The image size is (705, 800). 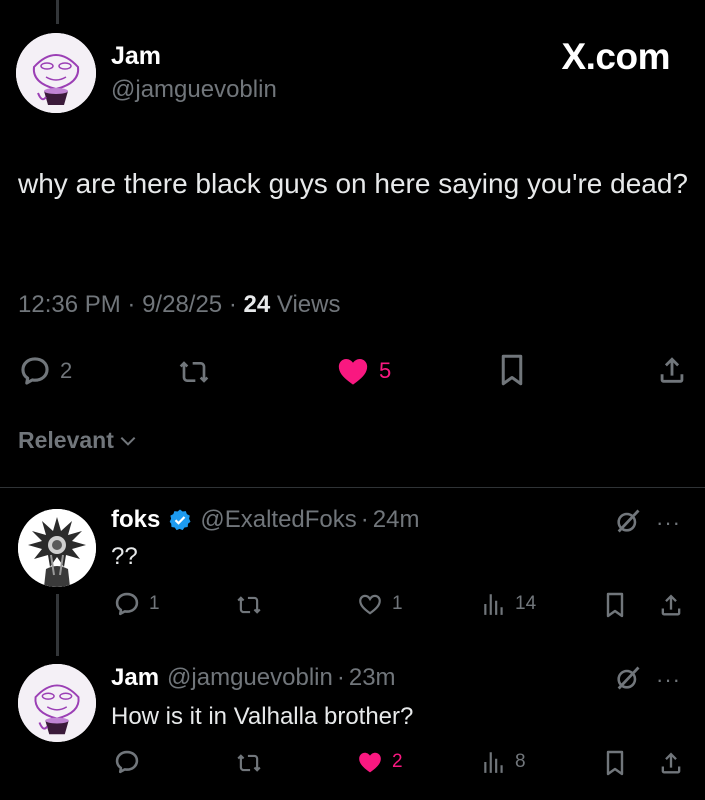 What do you see at coordinates (397, 603) in the screenshot?
I see `like-count: 1` at bounding box center [397, 603].